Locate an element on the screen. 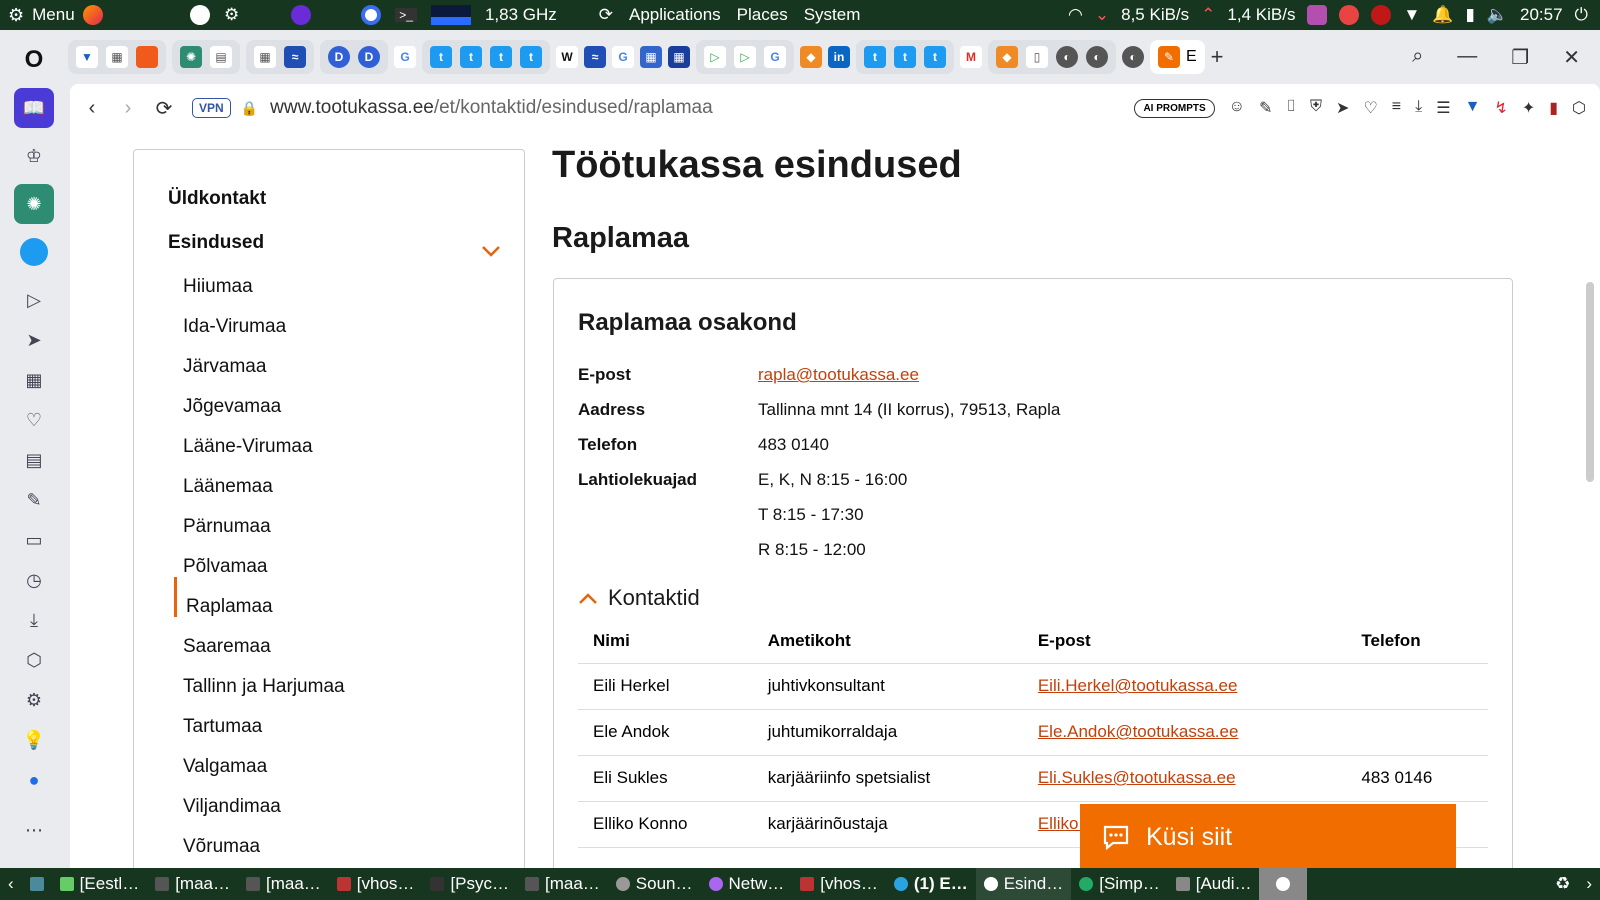 The height and width of the screenshot is (900, 1600). accessibility-icon is located at coordinates (200, 15).